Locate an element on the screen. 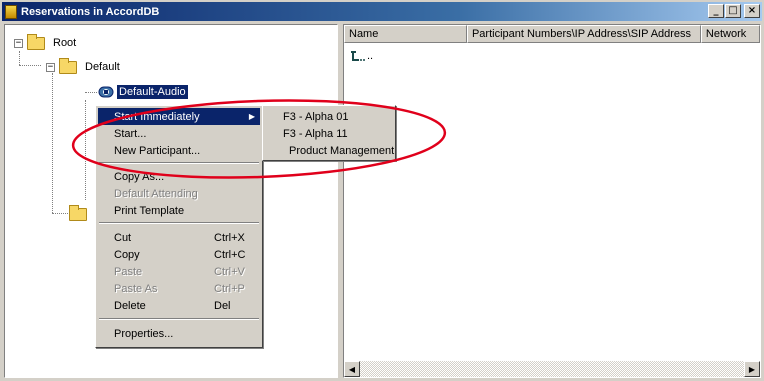 Image resolution: width=764 pixels, height=381 pixels. menu-item-label: Print Template is located at coordinates (149, 210).